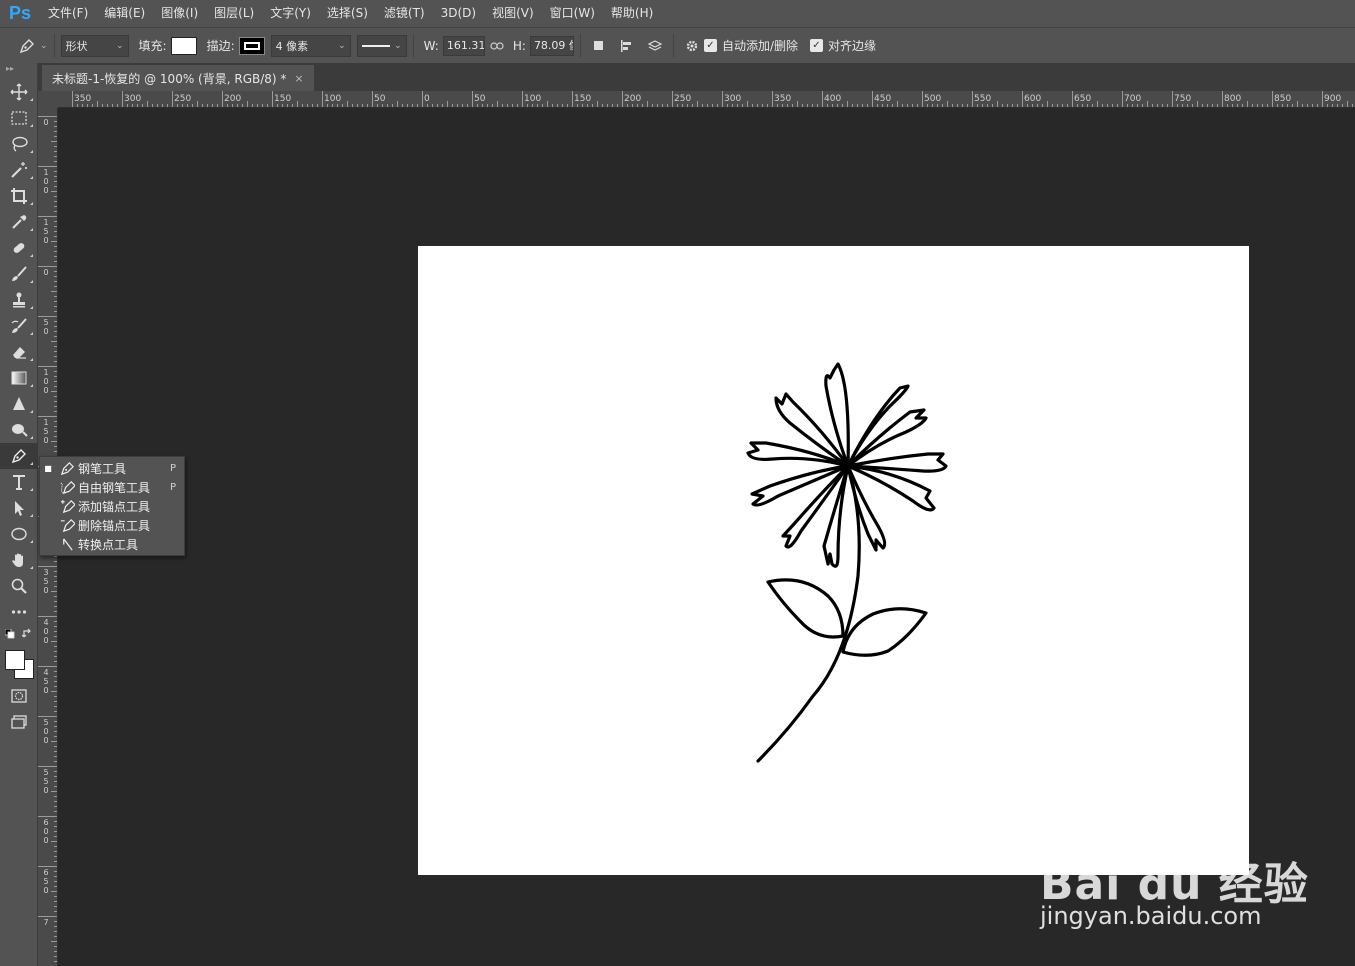 The height and width of the screenshot is (966, 1355). Describe the element at coordinates (692, 46) in the screenshot. I see `gear-icon` at that location.